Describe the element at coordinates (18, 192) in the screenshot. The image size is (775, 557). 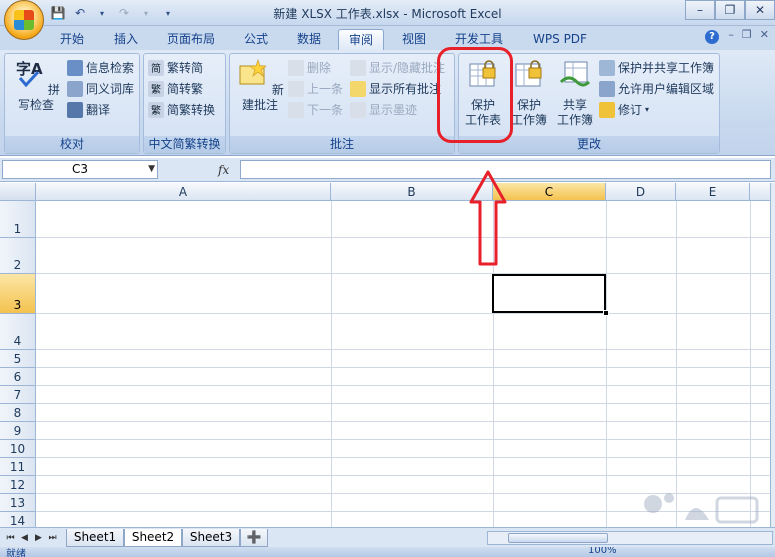
I see `select-all-corner` at that location.